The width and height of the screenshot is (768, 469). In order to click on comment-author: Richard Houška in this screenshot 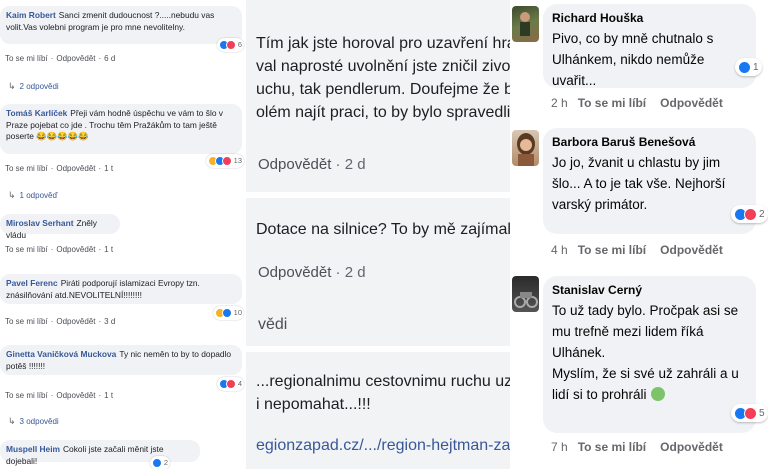, I will do `click(649, 18)`.